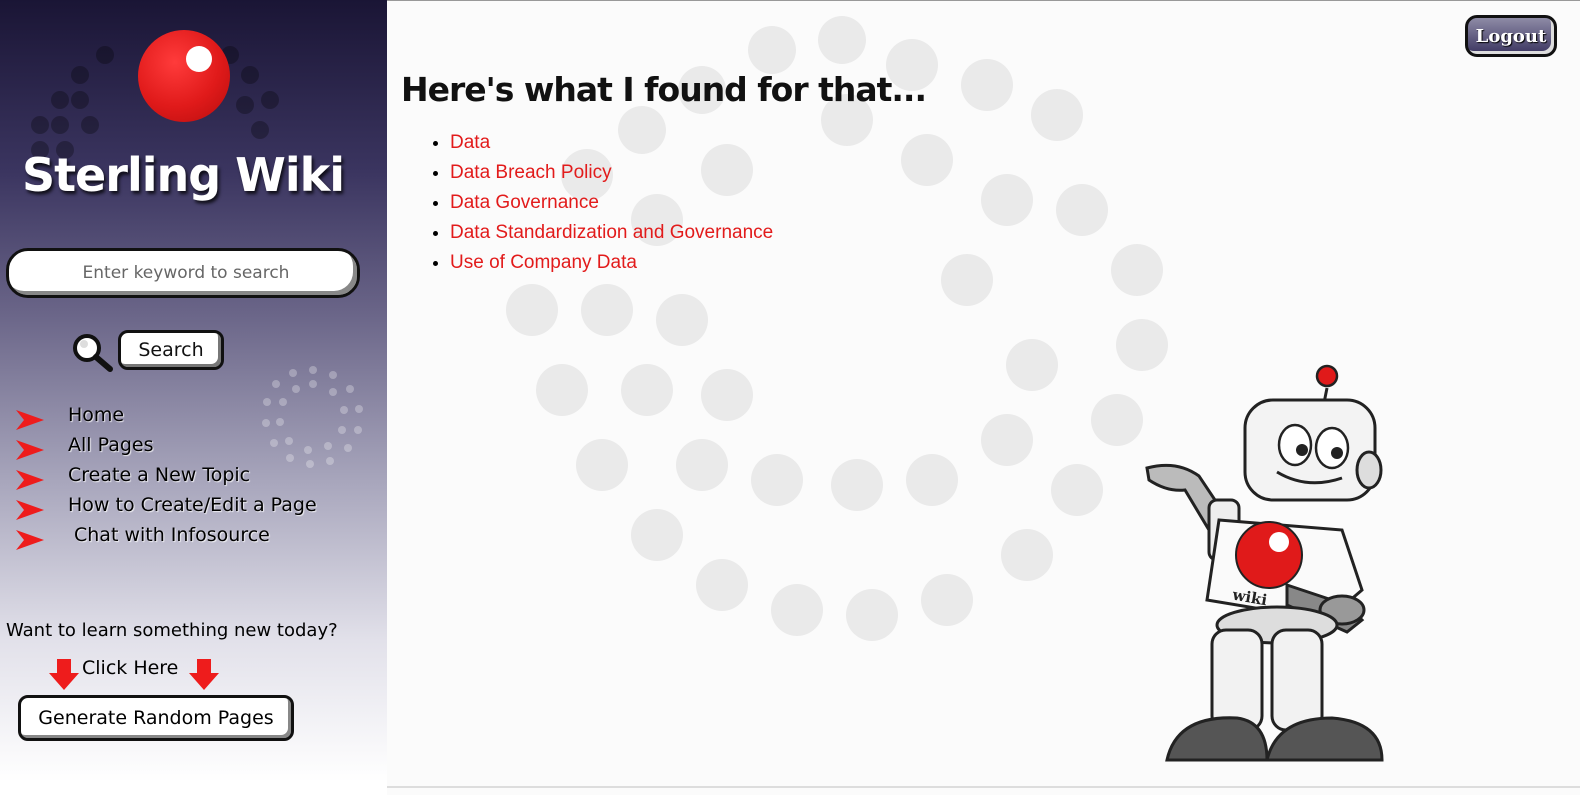 This screenshot has height=795, width=1580. I want to click on sidebar-item-label: Home, so click(96, 415).